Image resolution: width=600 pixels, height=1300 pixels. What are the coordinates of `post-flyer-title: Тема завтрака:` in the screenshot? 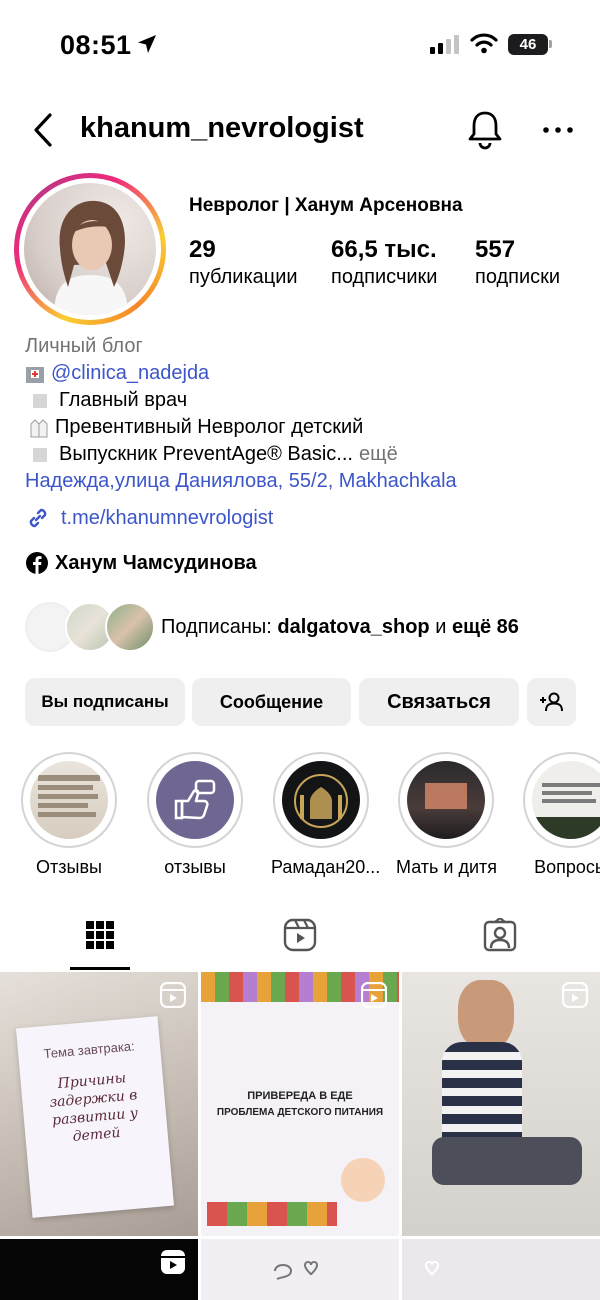 It's located at (89, 1050).